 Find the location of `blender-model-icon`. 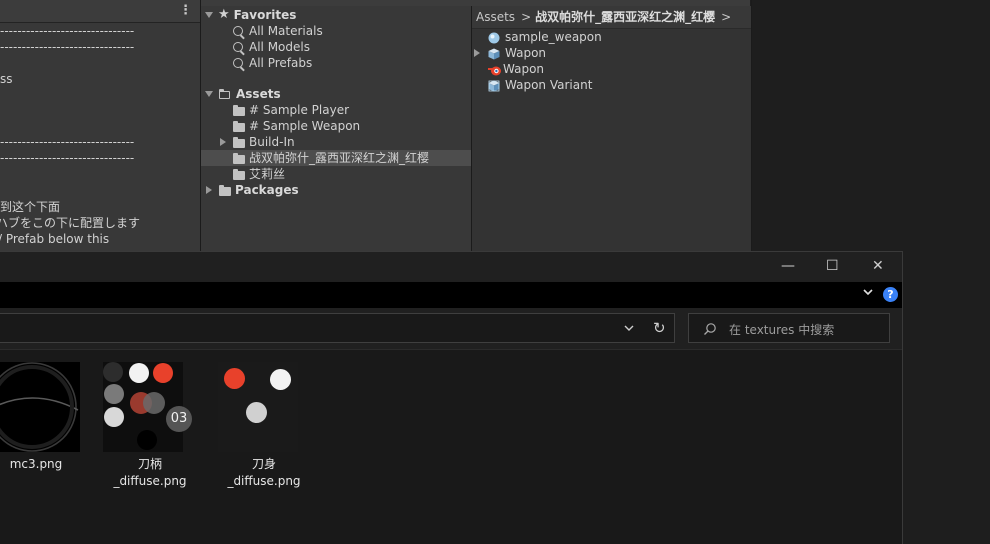

blender-model-icon is located at coordinates (494, 69).